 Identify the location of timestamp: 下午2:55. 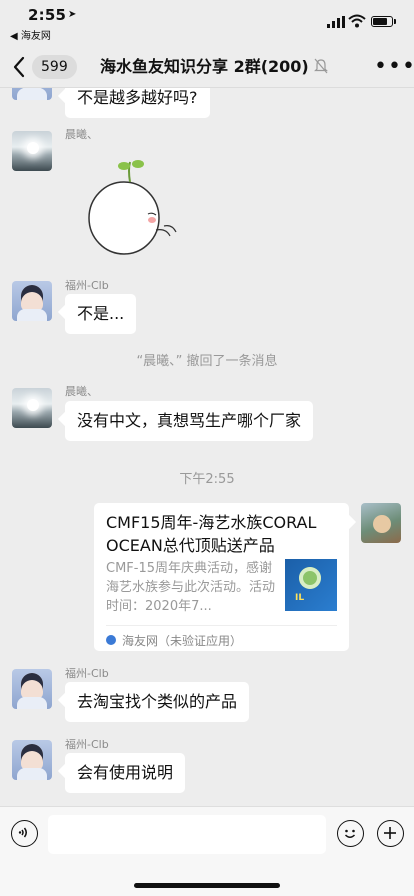
(207, 479).